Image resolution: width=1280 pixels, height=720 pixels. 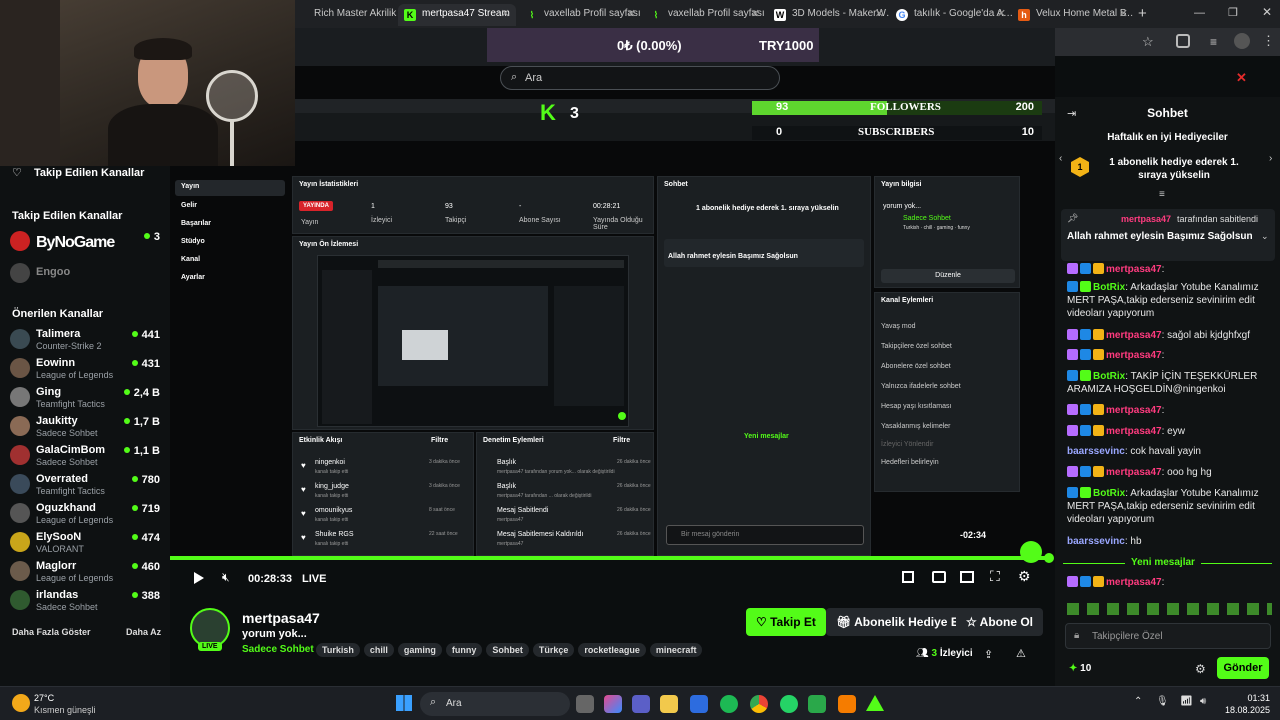 I want to click on recommended-channel-item: Jaukitty Sadece Sohbet 1,7 B, so click(x=85, y=427).